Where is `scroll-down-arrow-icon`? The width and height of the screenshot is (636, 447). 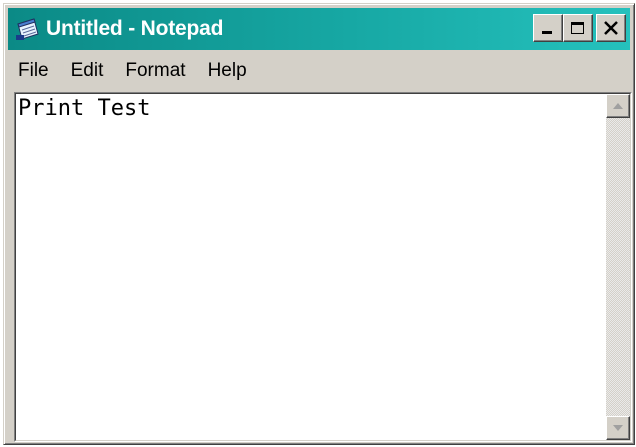
scroll-down-arrow-icon is located at coordinates (618, 428).